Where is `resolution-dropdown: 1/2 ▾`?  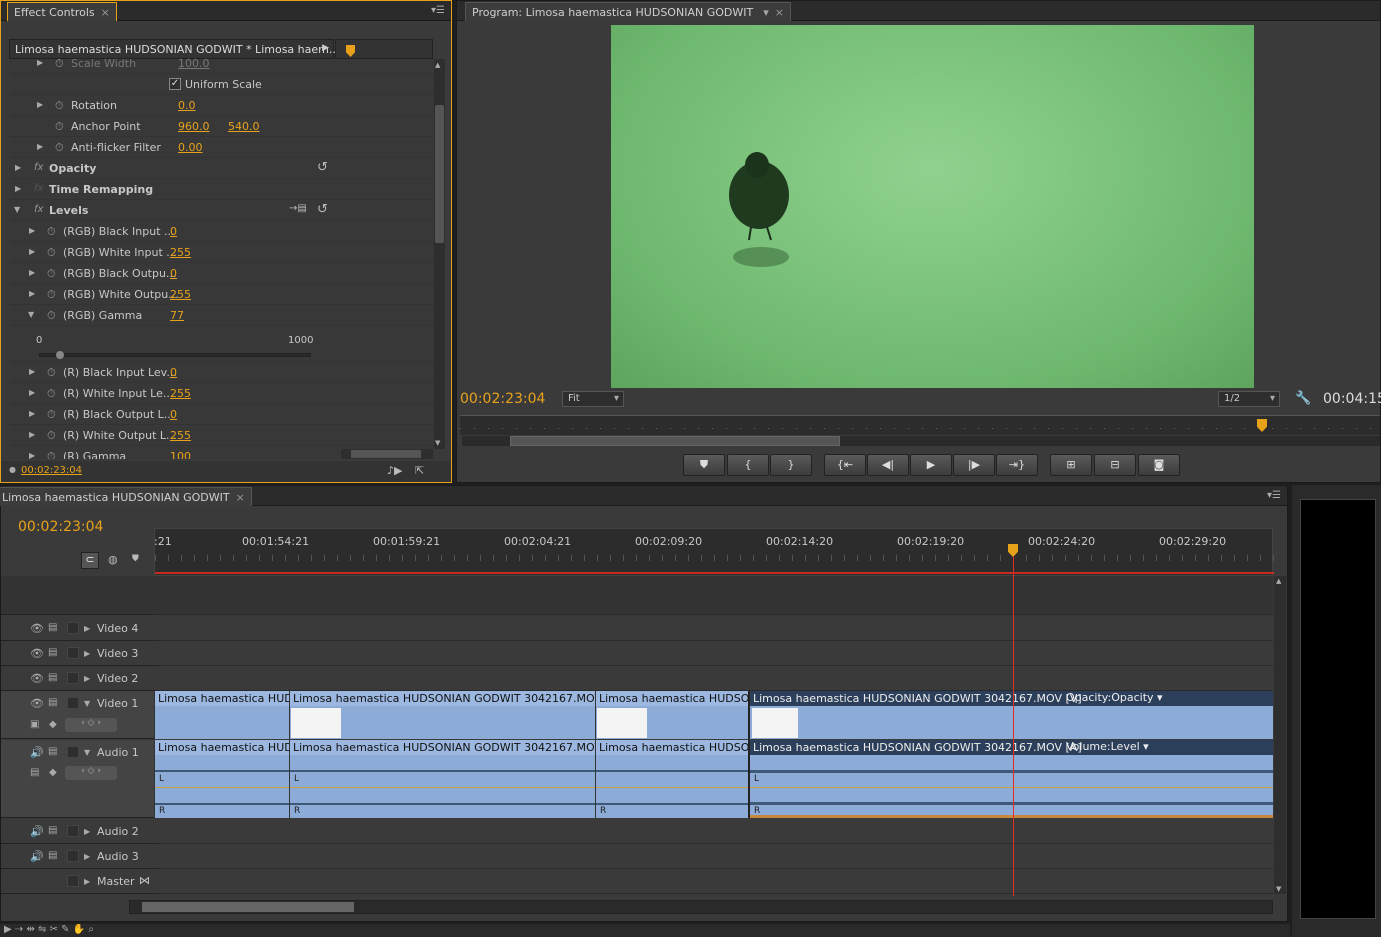 resolution-dropdown: 1/2 ▾ is located at coordinates (1249, 399).